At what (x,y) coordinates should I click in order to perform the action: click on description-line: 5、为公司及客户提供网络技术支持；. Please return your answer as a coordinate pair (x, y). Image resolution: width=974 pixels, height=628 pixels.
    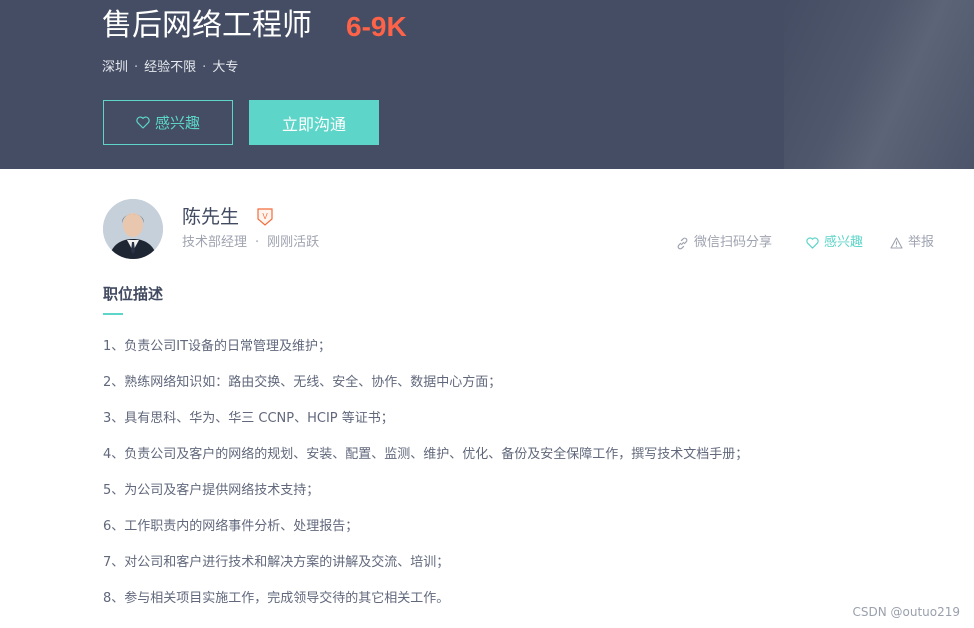
    Looking at the image, I should click on (211, 490).